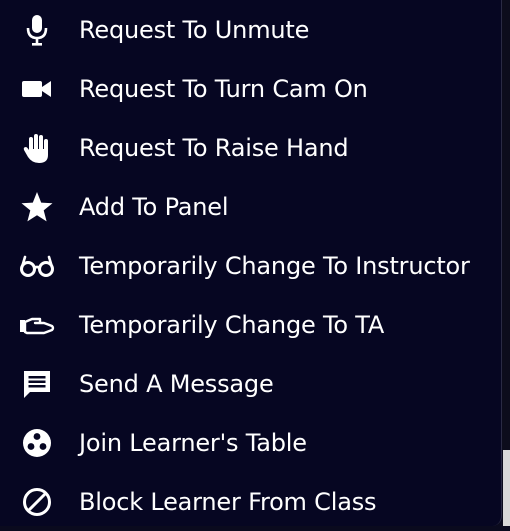 Image resolution: width=510 pixels, height=531 pixels. What do you see at coordinates (37, 207) in the screenshot?
I see `star-icon` at bounding box center [37, 207].